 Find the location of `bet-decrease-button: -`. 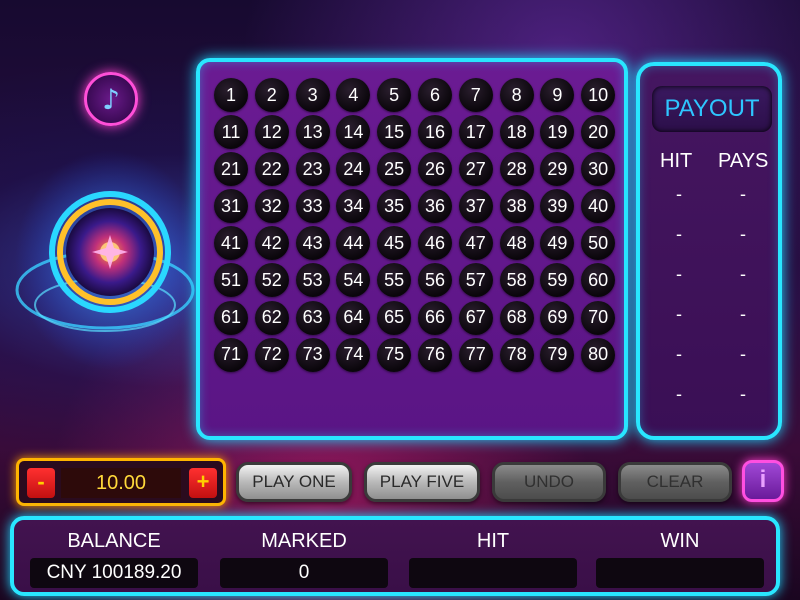

bet-decrease-button: - is located at coordinates (41, 483).